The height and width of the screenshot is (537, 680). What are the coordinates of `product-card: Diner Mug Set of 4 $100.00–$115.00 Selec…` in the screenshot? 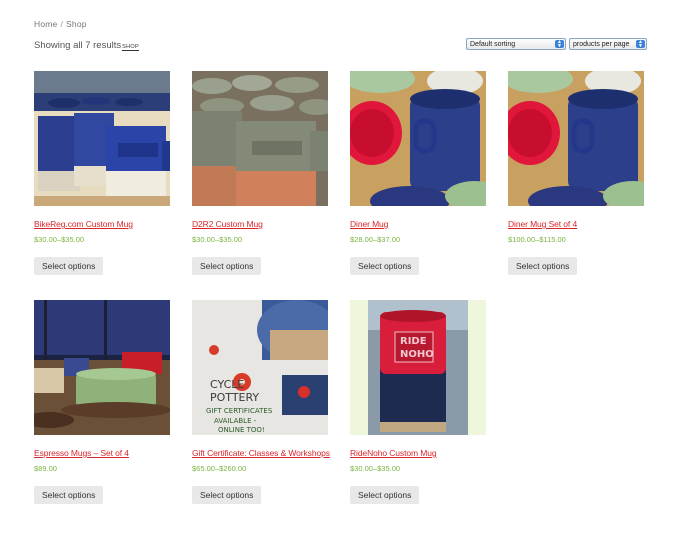 It's located at (576, 173).